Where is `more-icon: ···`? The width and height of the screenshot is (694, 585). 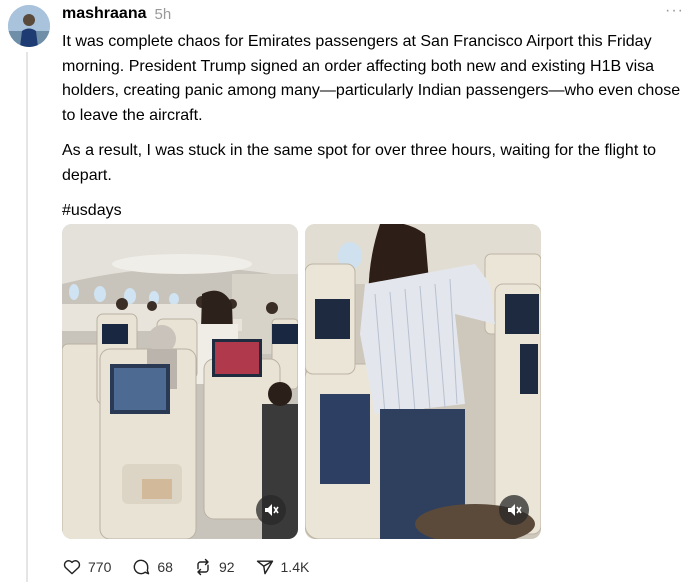 more-icon: ··· is located at coordinates (674, 11).